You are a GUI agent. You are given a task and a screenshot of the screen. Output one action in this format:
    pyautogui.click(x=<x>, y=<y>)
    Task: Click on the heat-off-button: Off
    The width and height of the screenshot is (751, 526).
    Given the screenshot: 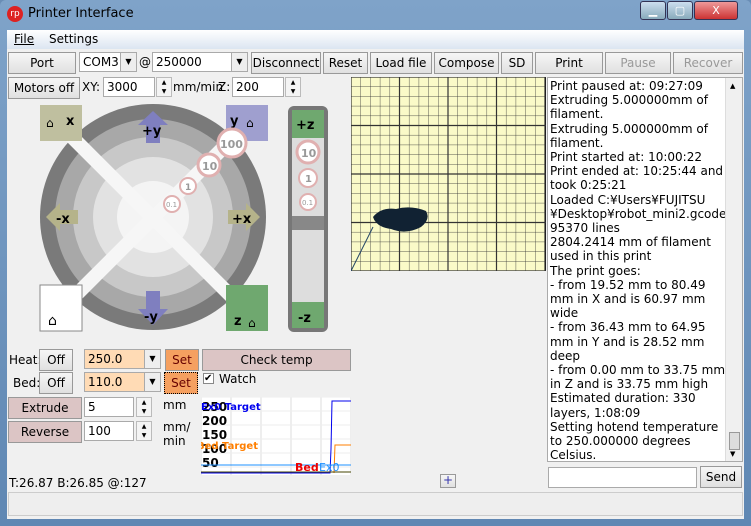 What is the action you would take?
    pyautogui.click(x=56, y=360)
    